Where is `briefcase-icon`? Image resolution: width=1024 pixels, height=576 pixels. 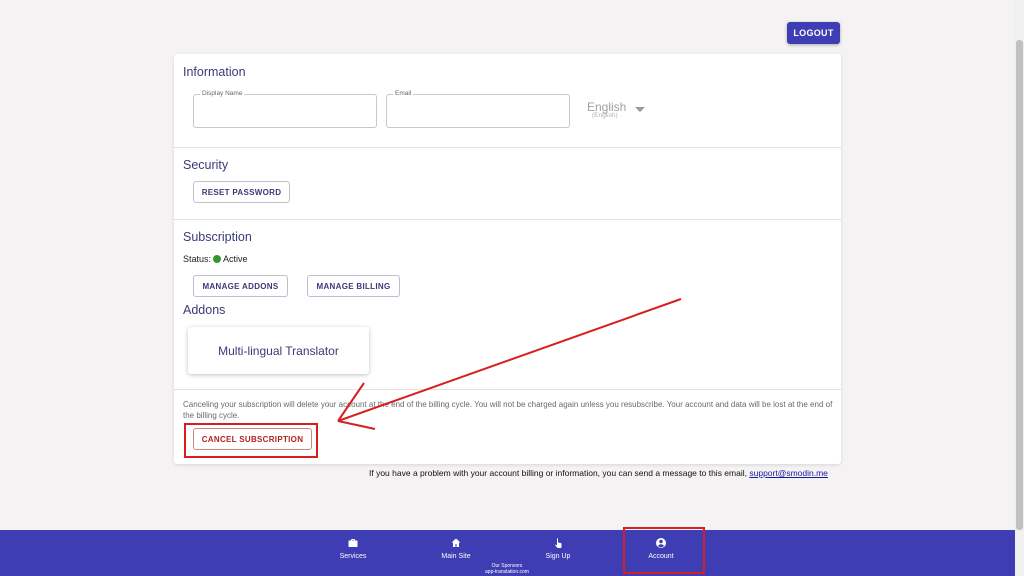
briefcase-icon is located at coordinates (353, 543).